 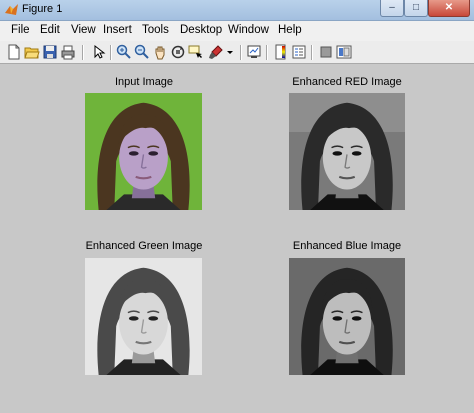 What do you see at coordinates (98, 52) in the screenshot?
I see `edit-plot-arrow-icon` at bounding box center [98, 52].